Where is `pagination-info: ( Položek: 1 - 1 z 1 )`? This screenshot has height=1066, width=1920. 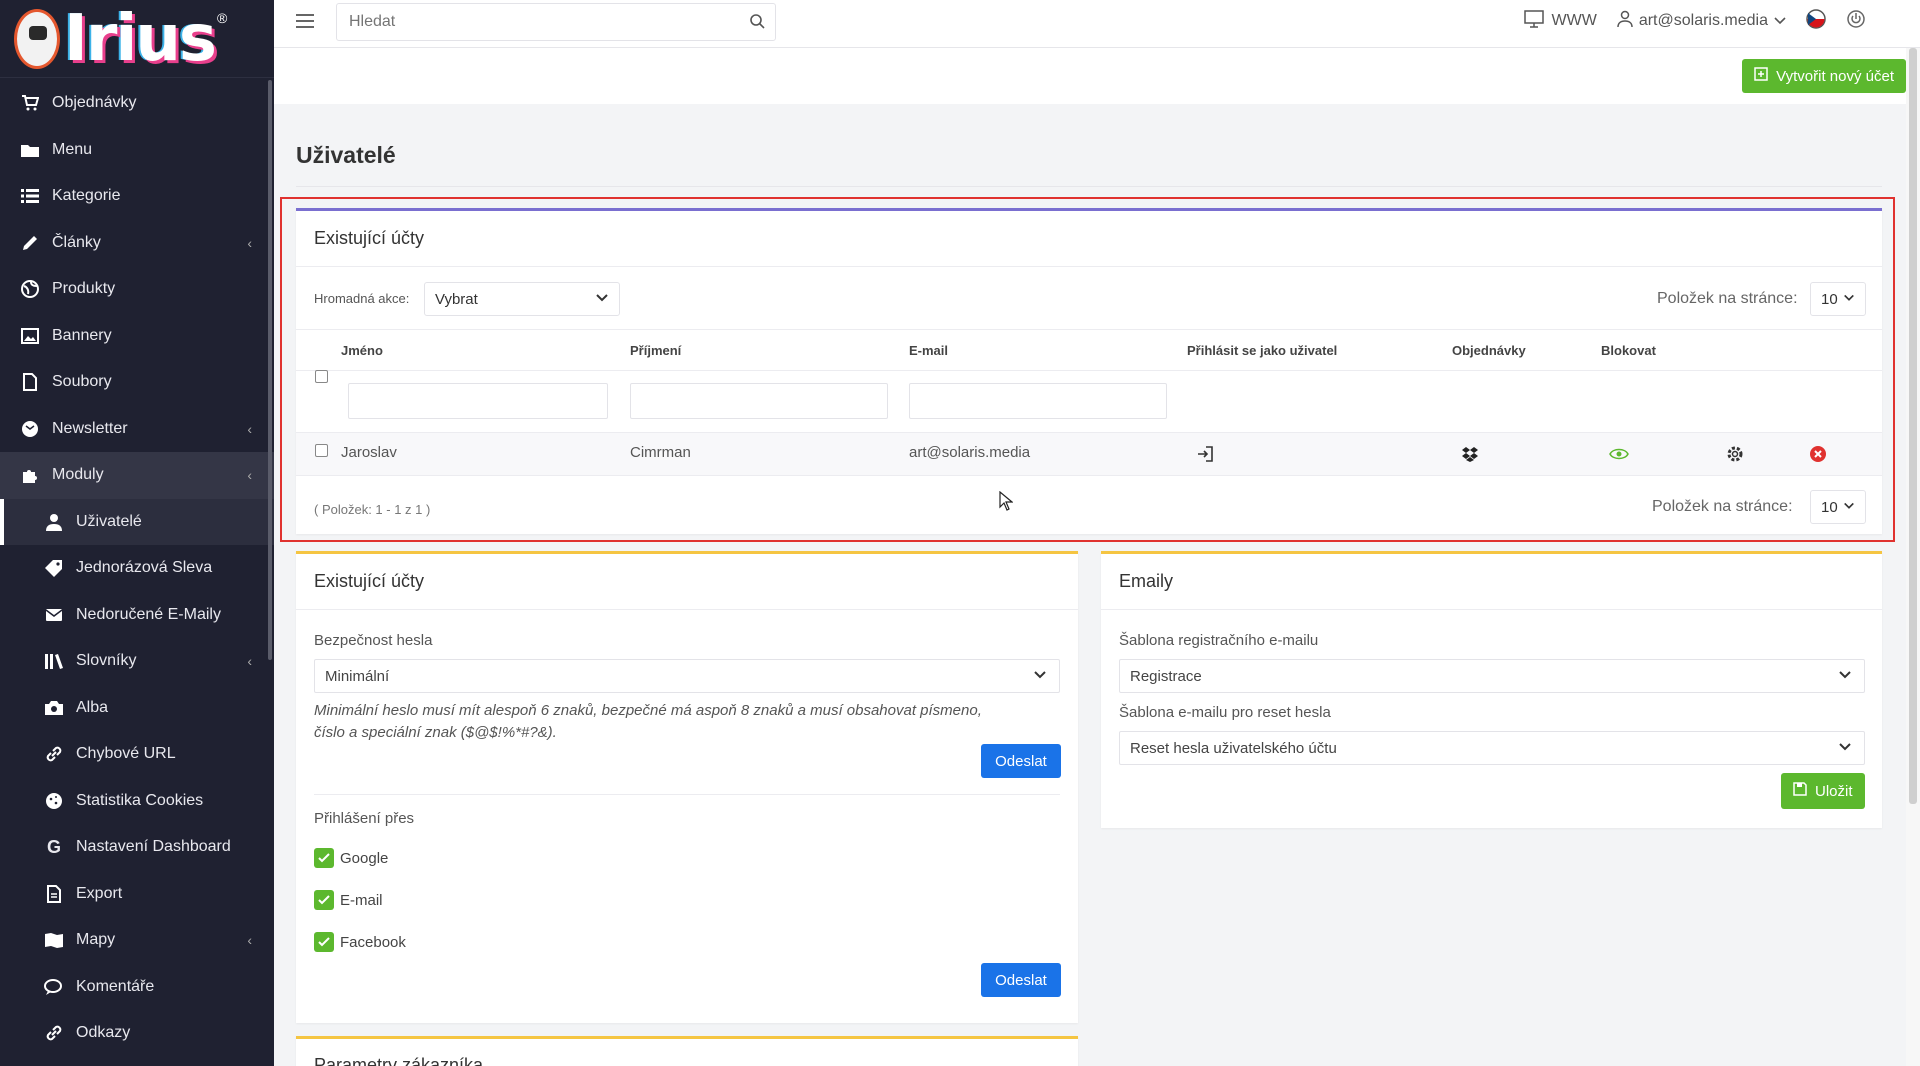
pagination-info: ( Položek: 1 - 1 z 1 ) is located at coordinates (372, 509).